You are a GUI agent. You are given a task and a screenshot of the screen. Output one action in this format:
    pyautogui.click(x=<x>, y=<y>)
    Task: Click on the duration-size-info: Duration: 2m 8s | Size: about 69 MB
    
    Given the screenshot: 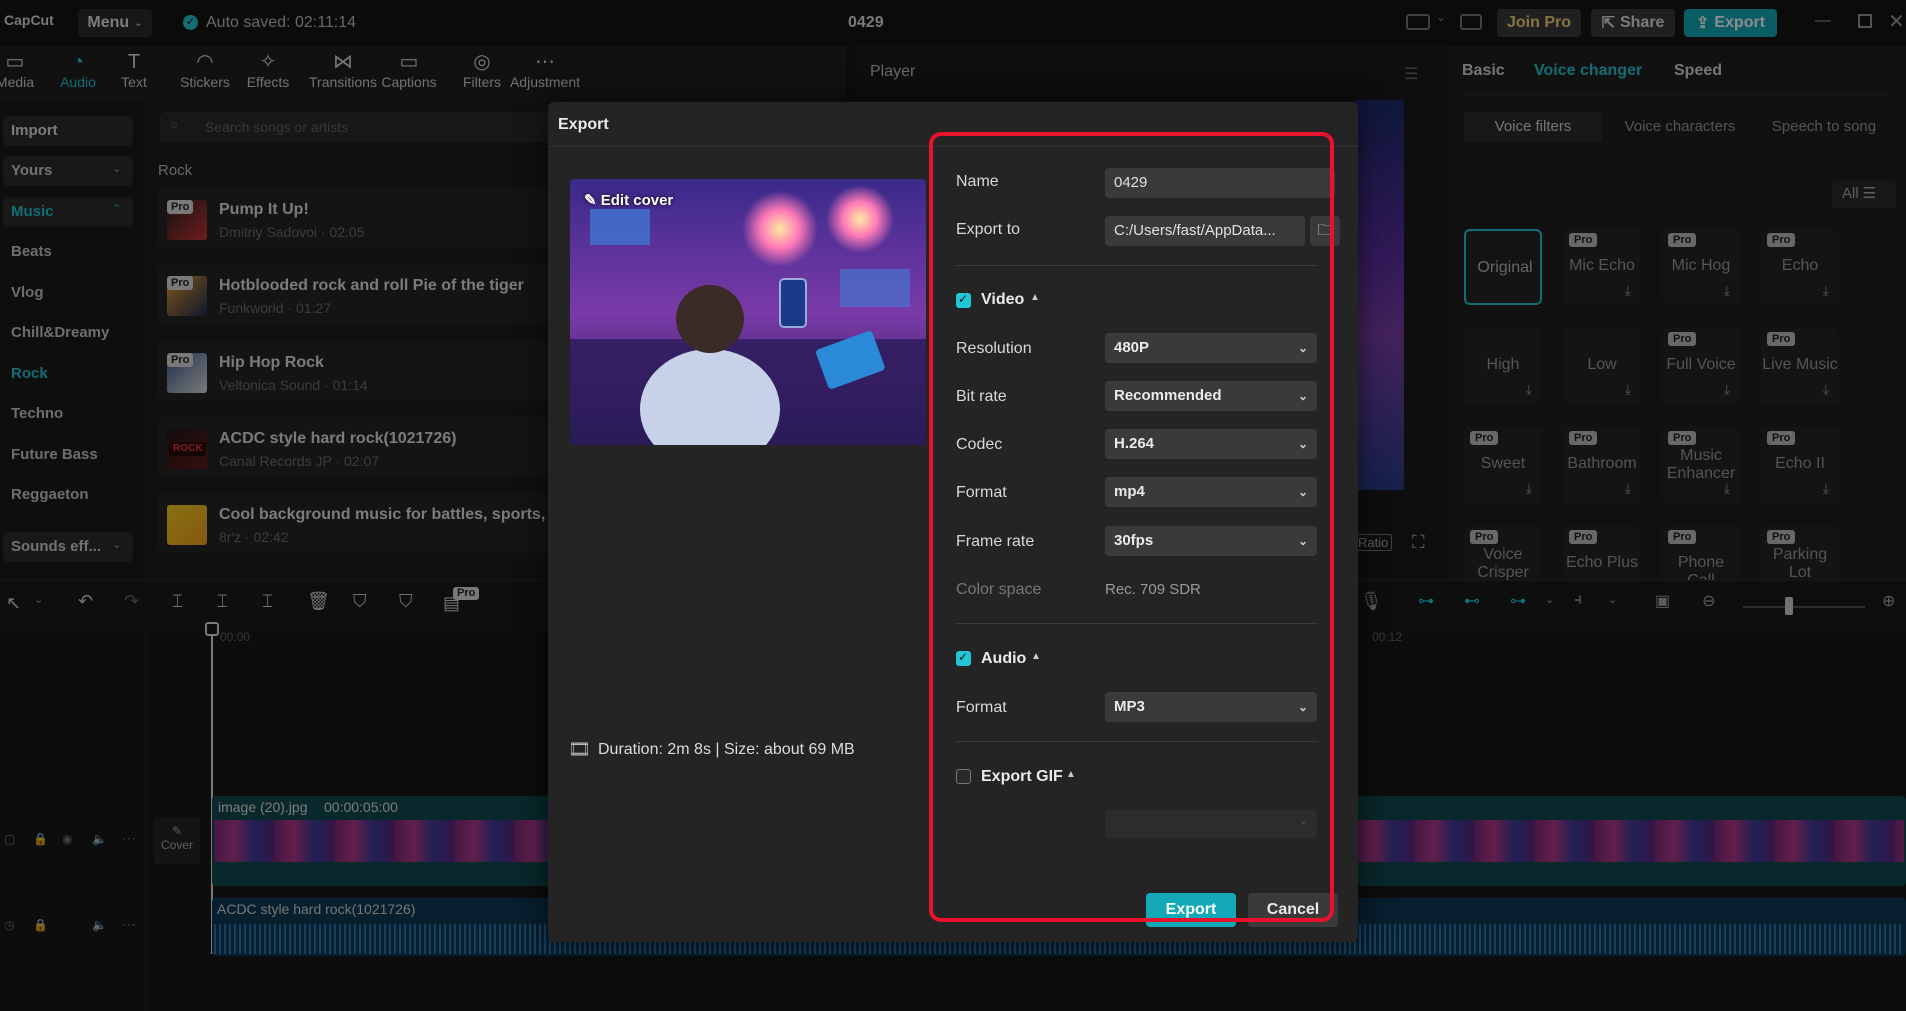 What is the action you would take?
    pyautogui.click(x=726, y=749)
    